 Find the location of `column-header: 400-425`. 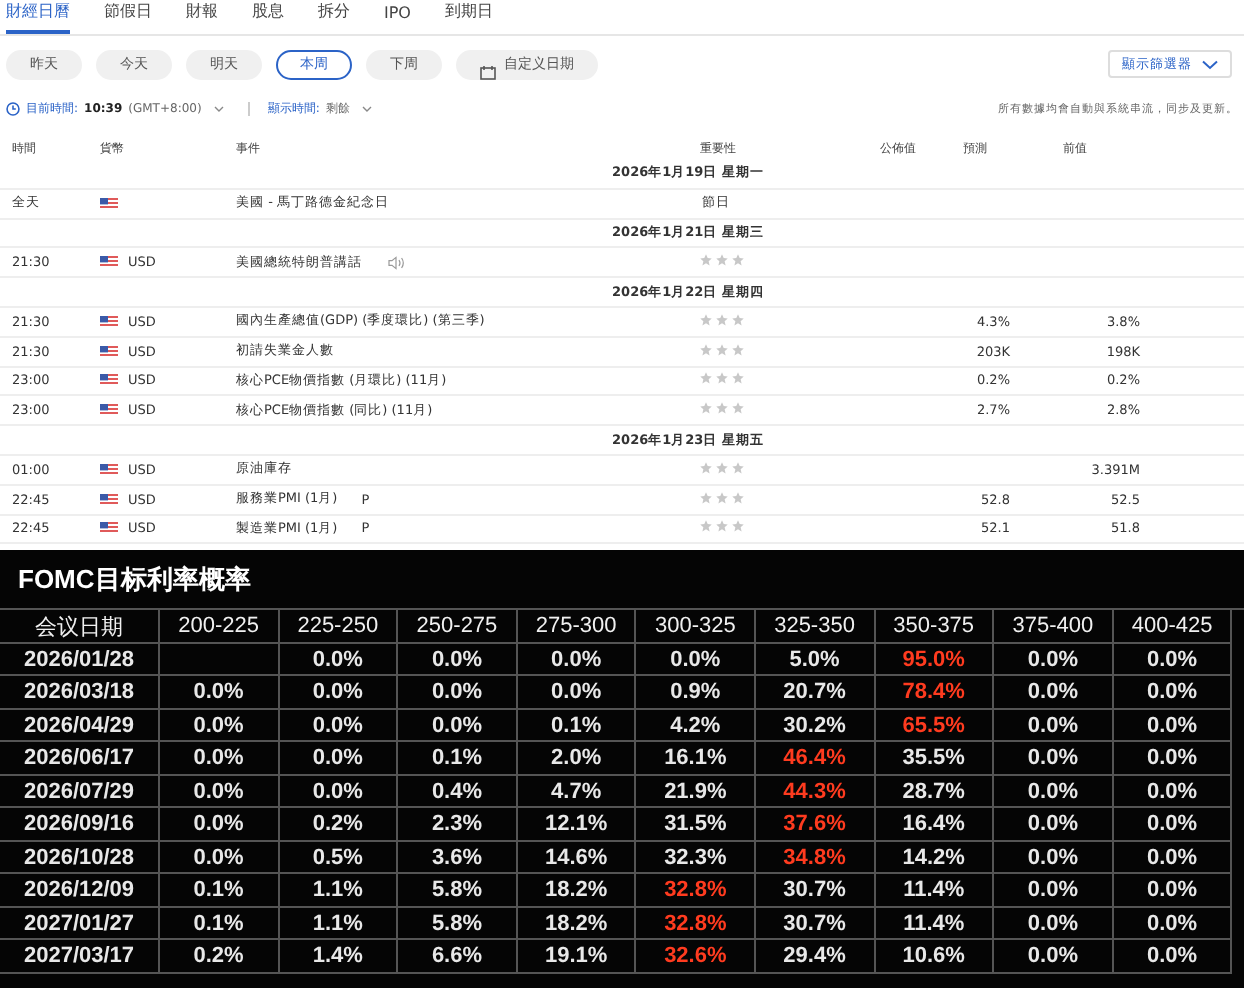

column-header: 400-425 is located at coordinates (1173, 627).